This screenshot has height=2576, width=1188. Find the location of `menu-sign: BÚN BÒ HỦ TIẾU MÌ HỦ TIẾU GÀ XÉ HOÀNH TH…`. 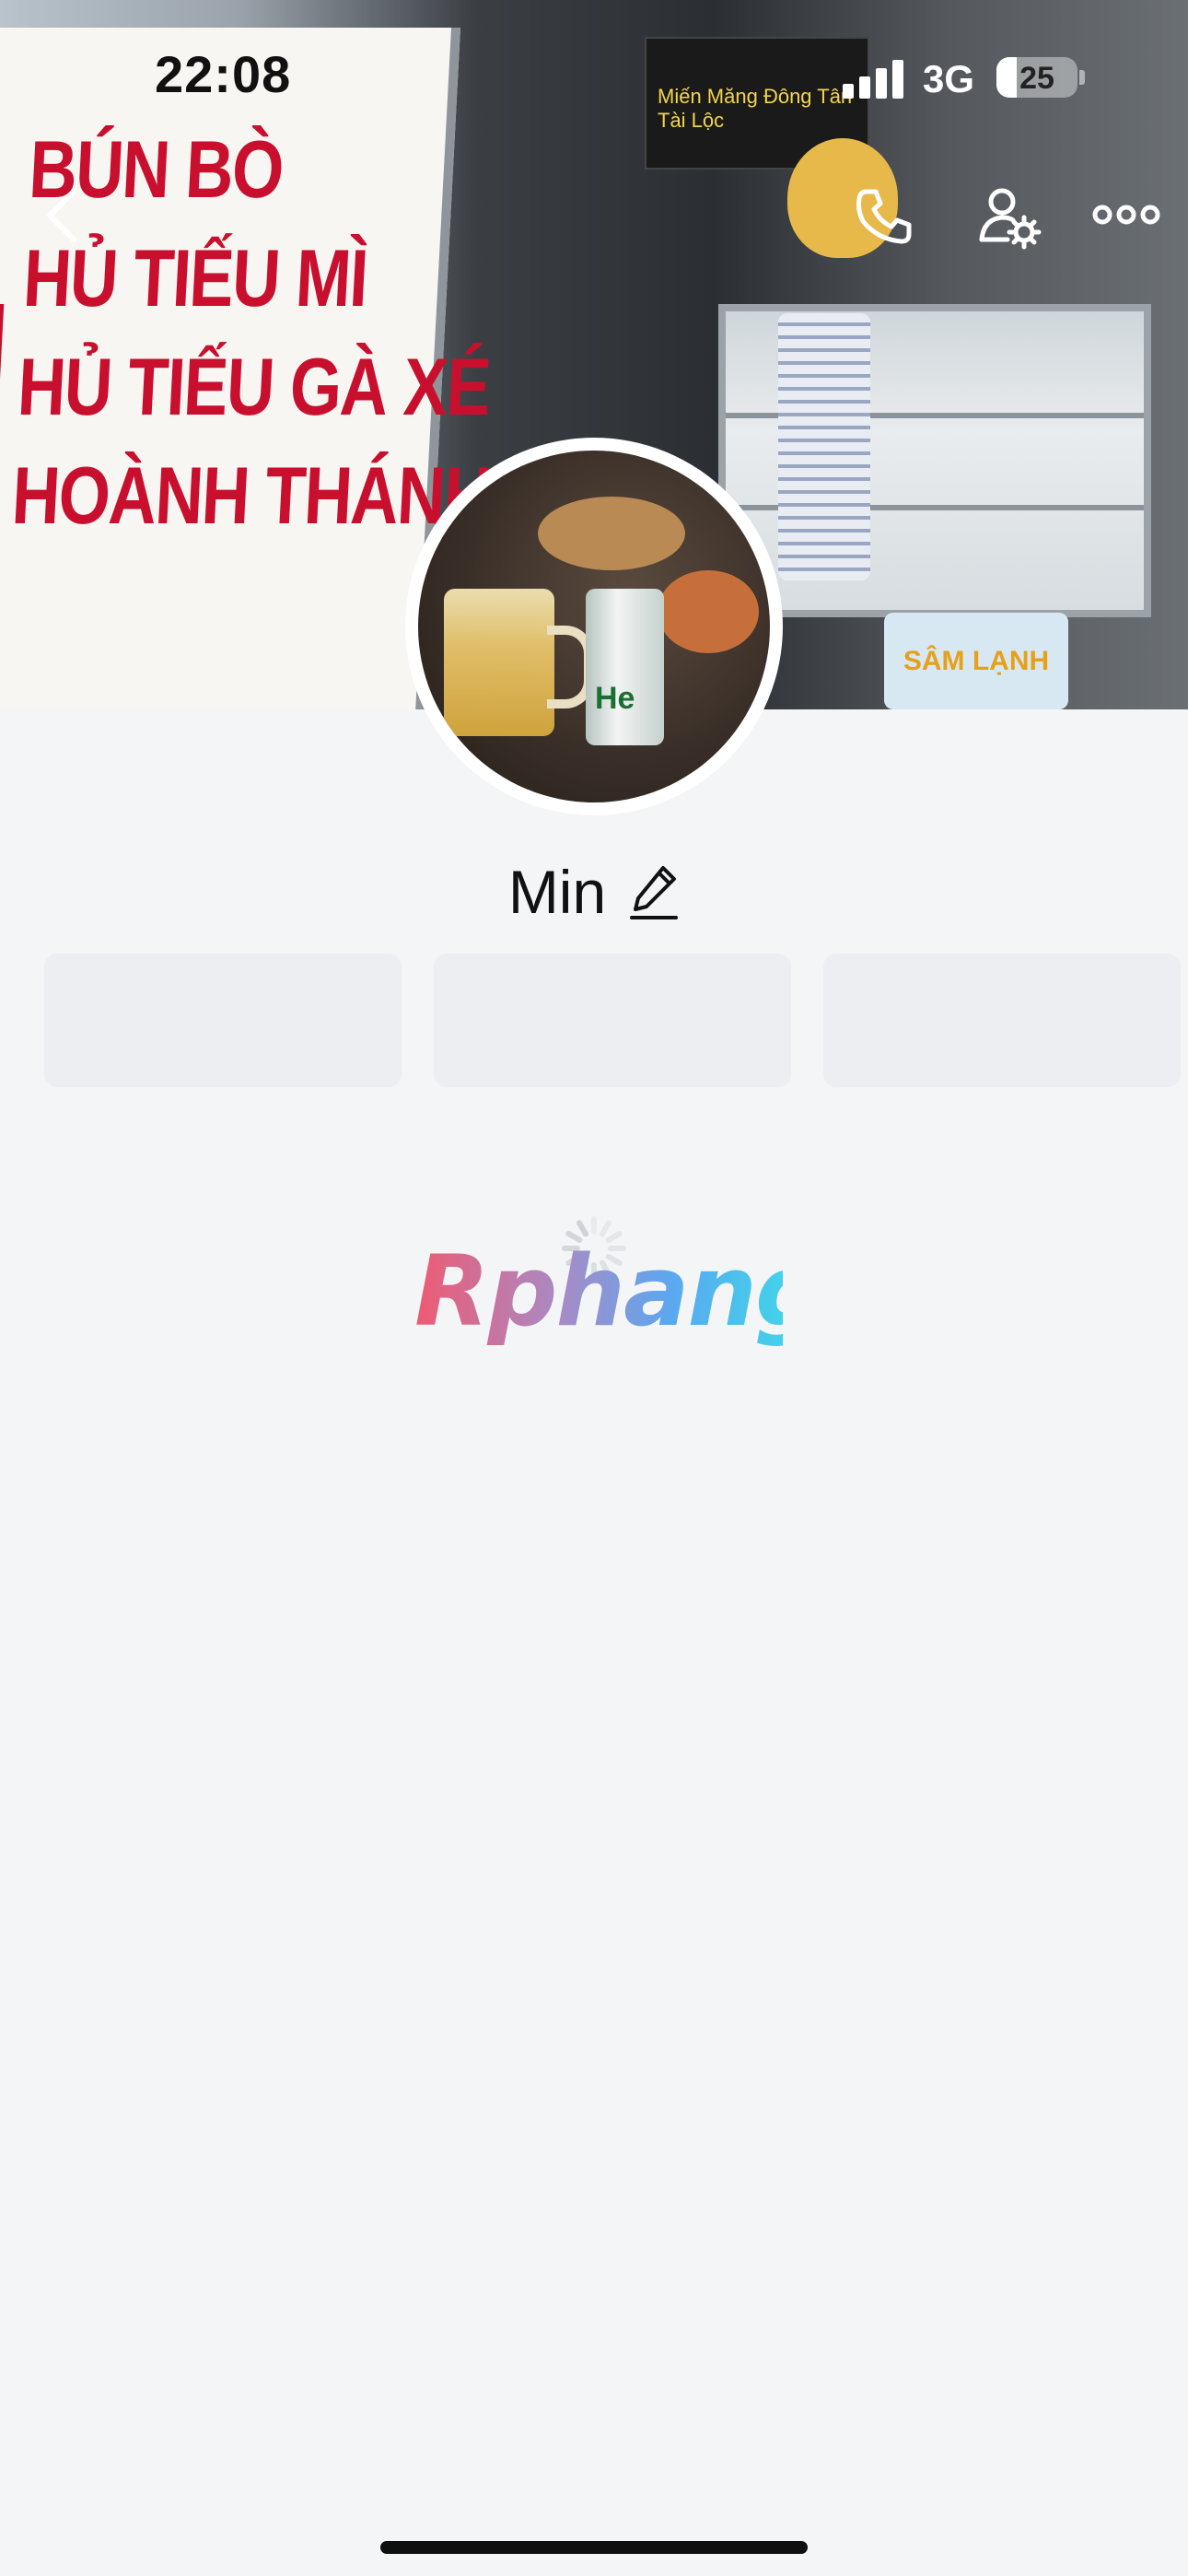

menu-sign: BÚN BÒ HỦ TIẾU MÌ HỦ TIẾU GÀ XÉ HOÀNH TH… is located at coordinates (247, 368).